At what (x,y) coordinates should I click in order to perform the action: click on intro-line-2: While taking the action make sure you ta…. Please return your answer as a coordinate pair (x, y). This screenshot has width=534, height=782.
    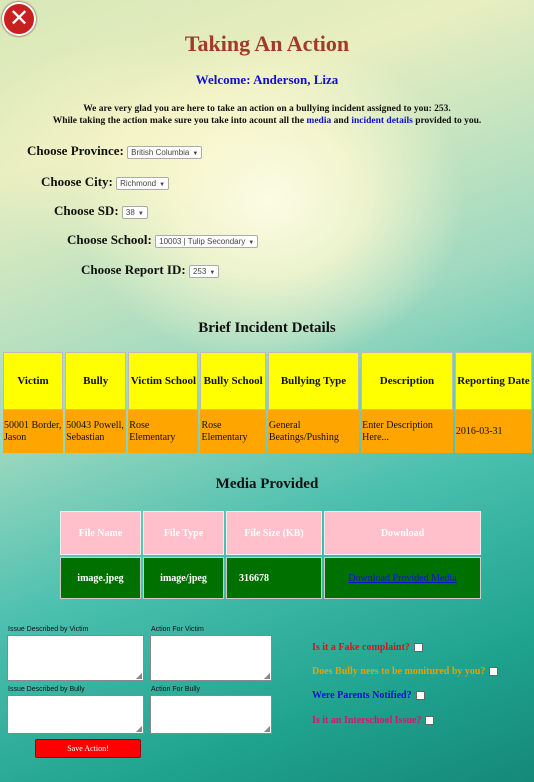
    Looking at the image, I should click on (267, 121).